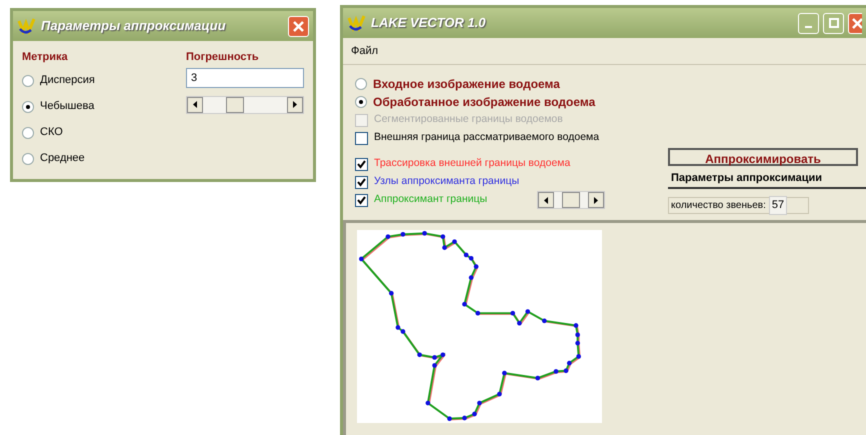  Describe the element at coordinates (447, 182) in the screenshot. I see `checkbox-label: Узлы аппроксиманта границы` at that location.